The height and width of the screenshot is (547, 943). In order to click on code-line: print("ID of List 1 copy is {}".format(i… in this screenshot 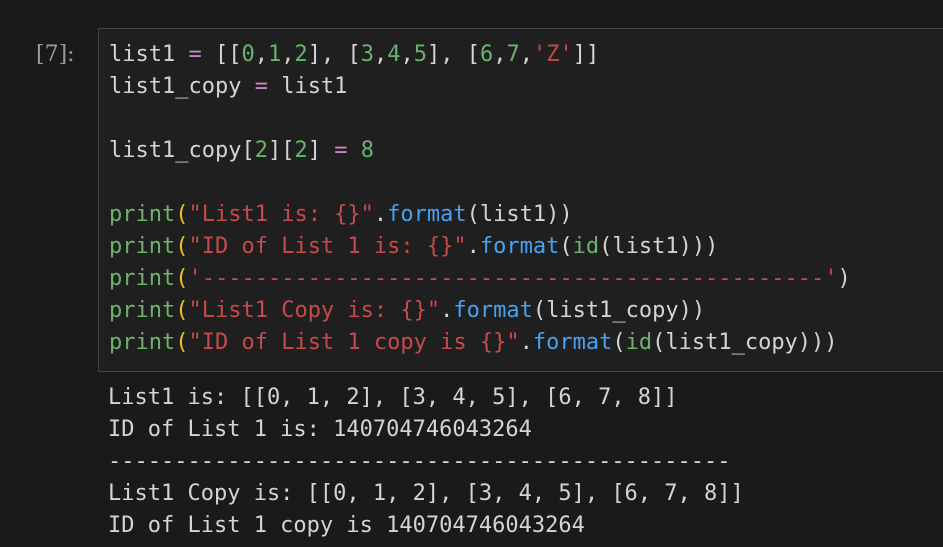, I will do `click(473, 343)`.